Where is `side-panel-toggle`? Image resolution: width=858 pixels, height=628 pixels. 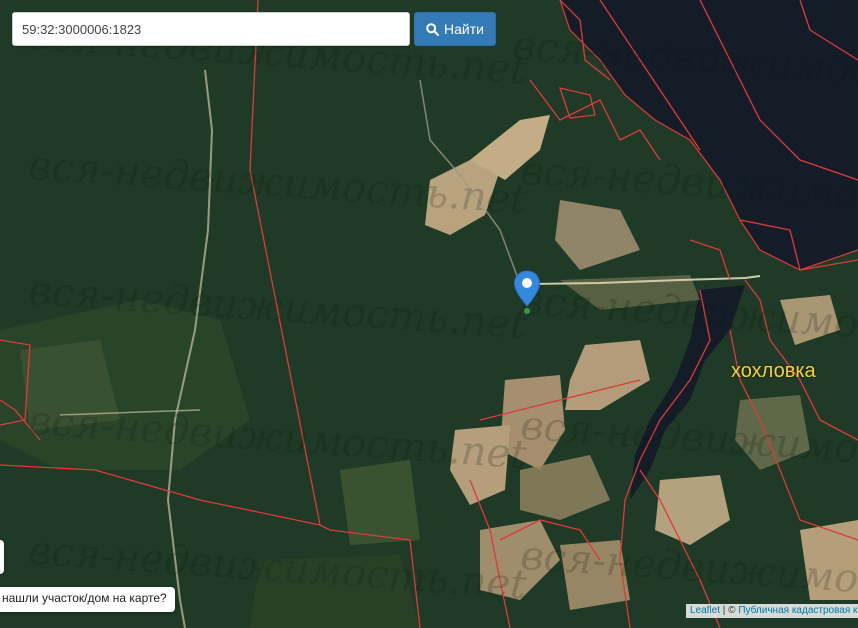
side-panel-toggle is located at coordinates (2, 557).